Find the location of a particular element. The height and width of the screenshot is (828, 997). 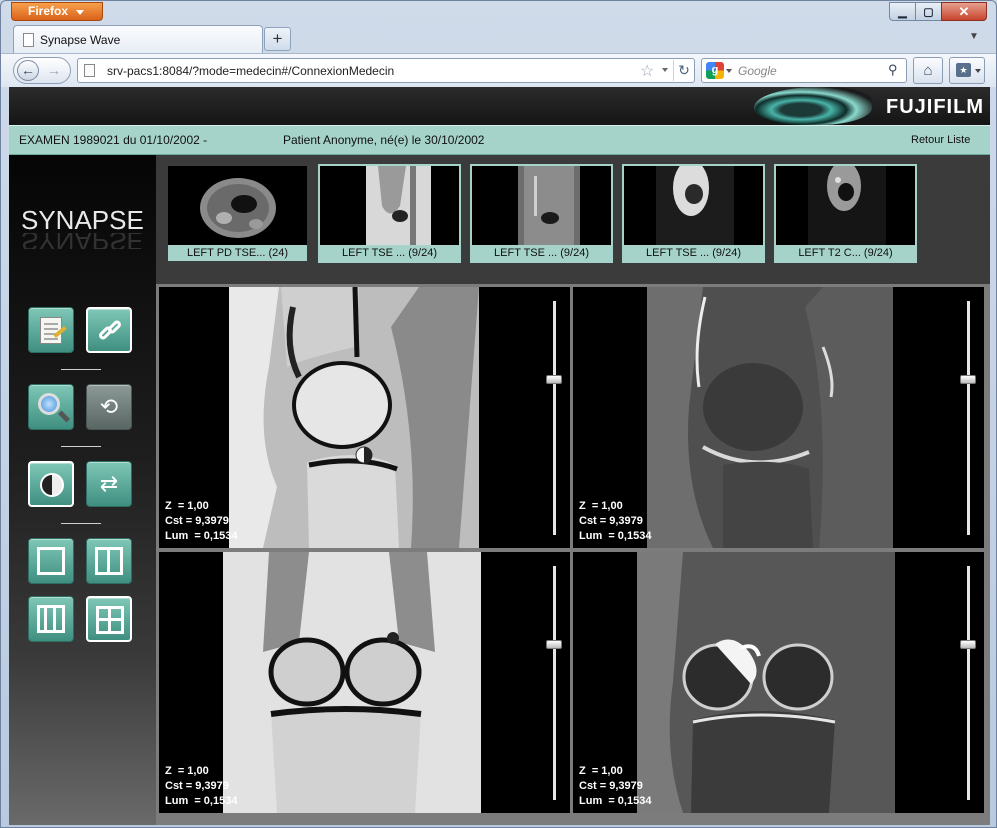

synapse-logo: SYNAPSE SYNAPSE is located at coordinates (82, 228).